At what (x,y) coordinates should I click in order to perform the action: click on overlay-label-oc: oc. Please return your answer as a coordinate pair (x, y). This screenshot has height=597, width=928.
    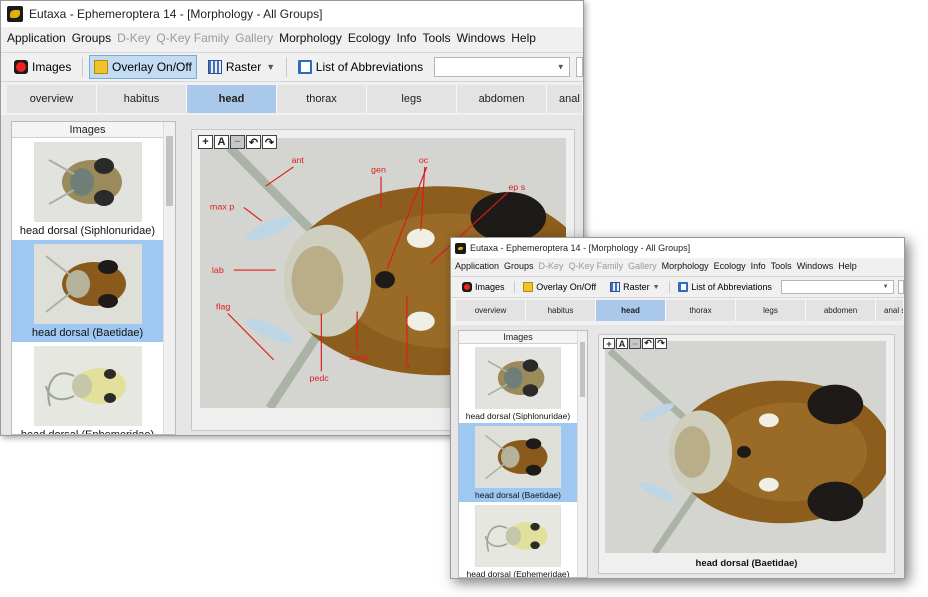
    Looking at the image, I should click on (424, 160).